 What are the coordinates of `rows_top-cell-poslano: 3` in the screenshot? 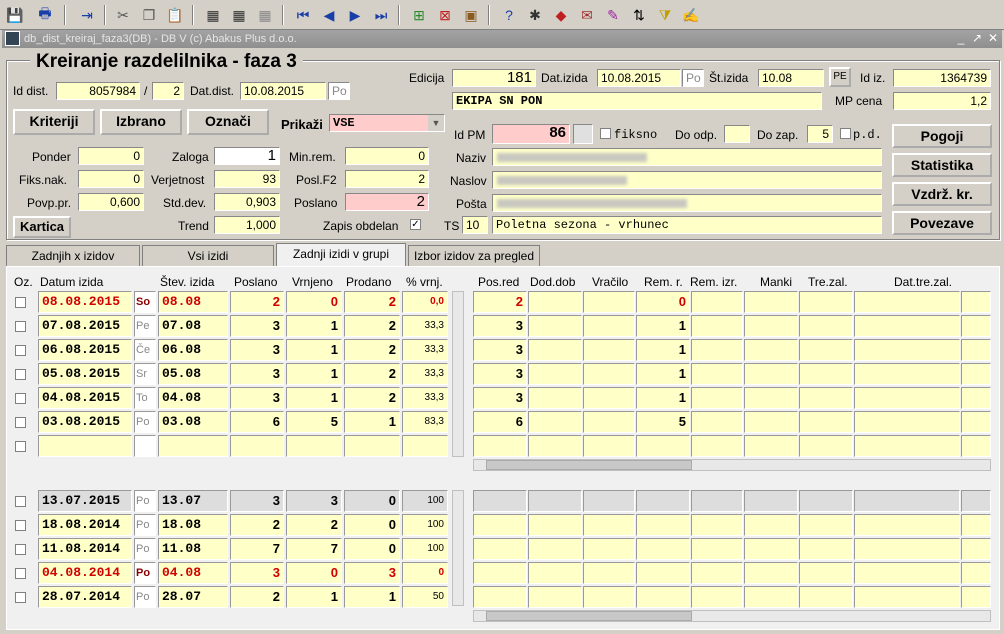 It's located at (257, 398).